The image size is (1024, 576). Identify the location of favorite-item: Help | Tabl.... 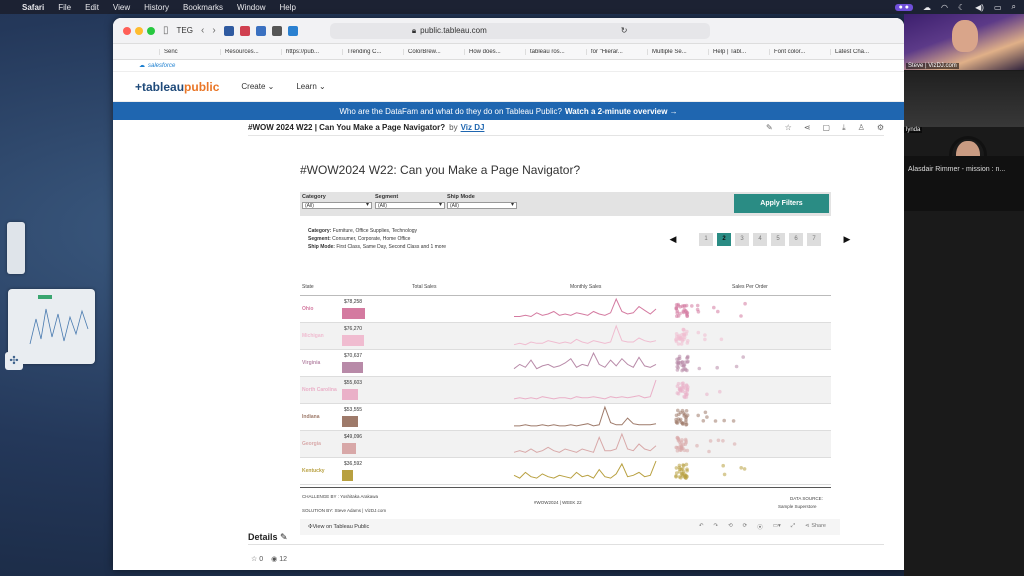
(738, 51).